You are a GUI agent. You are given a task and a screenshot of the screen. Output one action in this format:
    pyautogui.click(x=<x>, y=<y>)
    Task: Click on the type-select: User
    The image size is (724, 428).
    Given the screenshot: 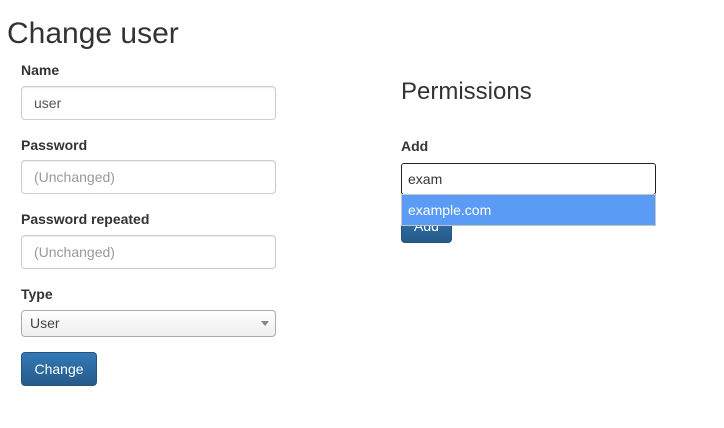 What is the action you would take?
    pyautogui.click(x=148, y=323)
    